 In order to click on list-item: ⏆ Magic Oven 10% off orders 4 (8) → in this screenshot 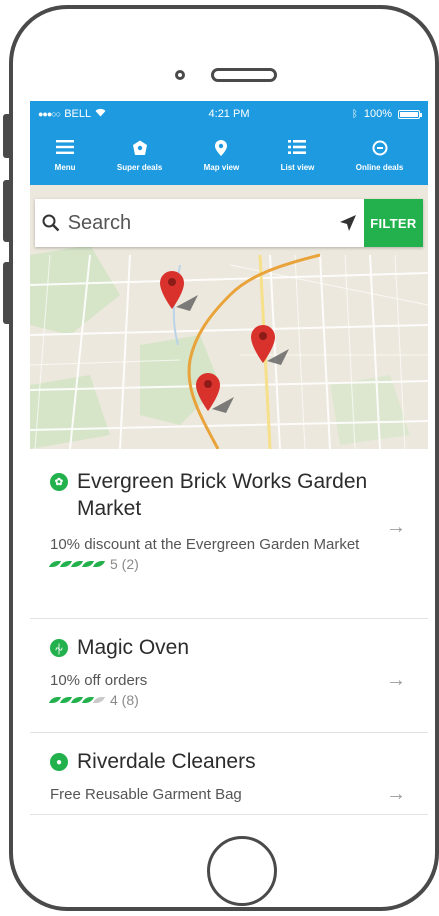, I will do `click(229, 676)`.